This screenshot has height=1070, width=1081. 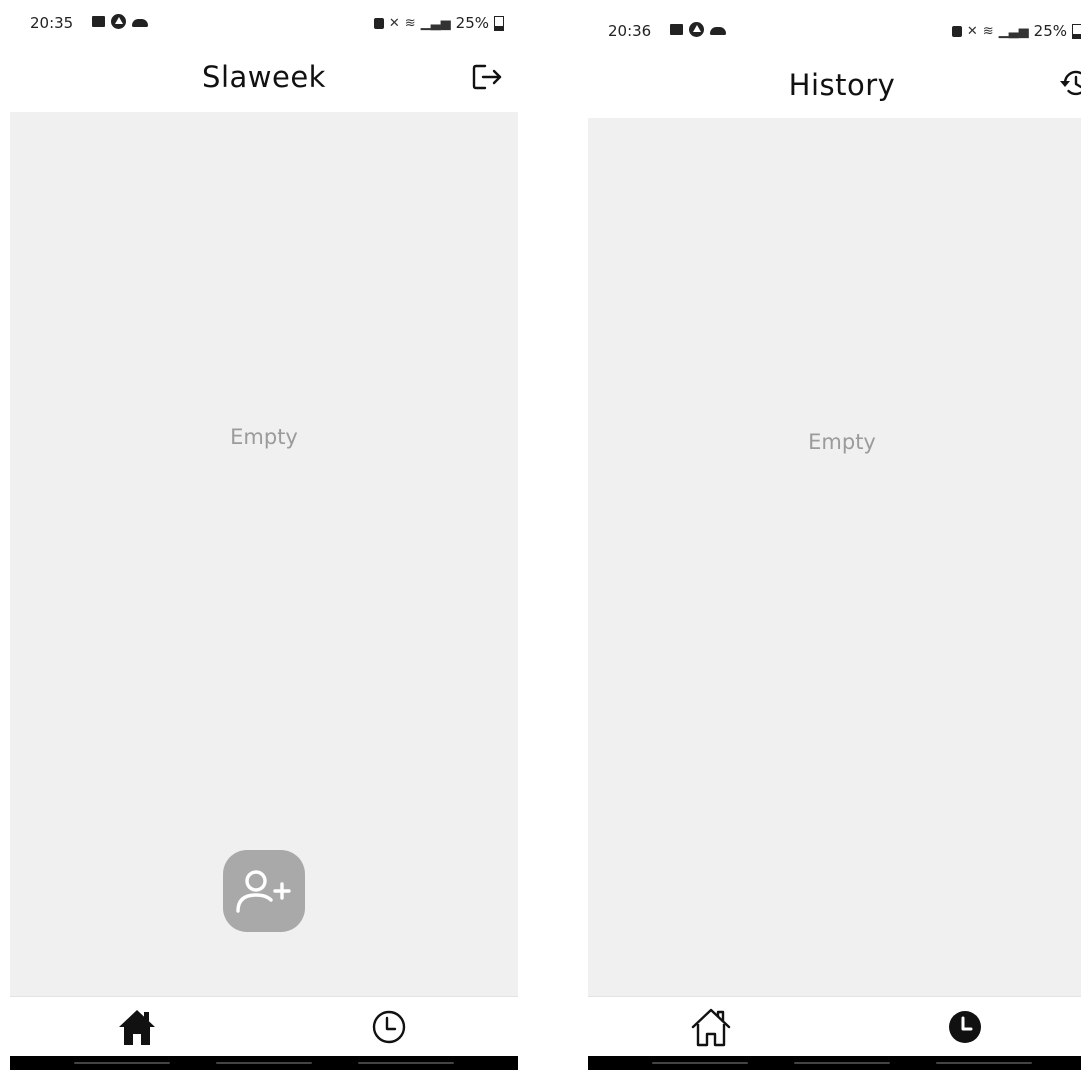 I want to click on app-header: History, so click(x=834, y=88).